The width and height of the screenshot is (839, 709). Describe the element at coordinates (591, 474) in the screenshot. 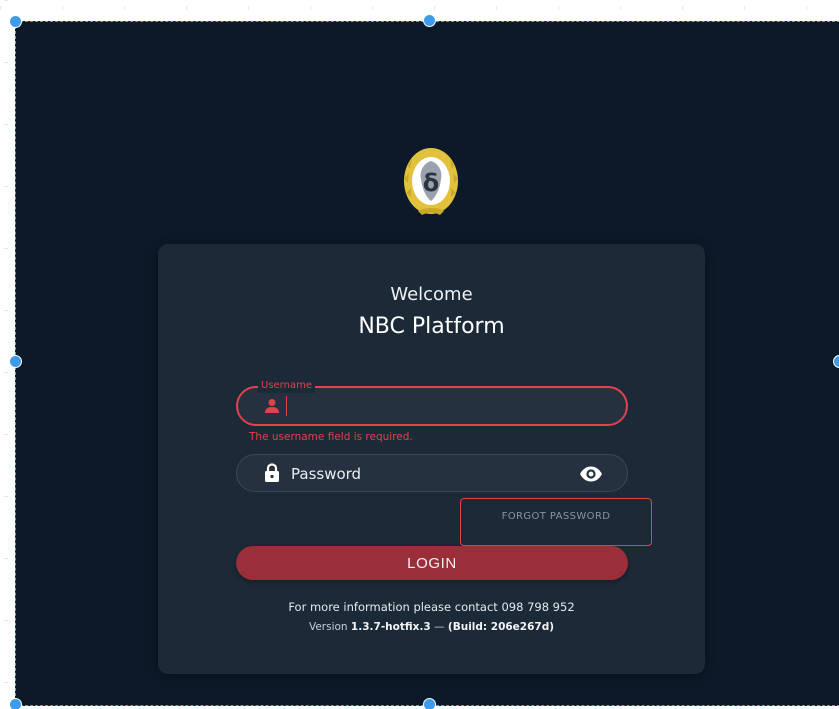

I see `eye-icon` at that location.